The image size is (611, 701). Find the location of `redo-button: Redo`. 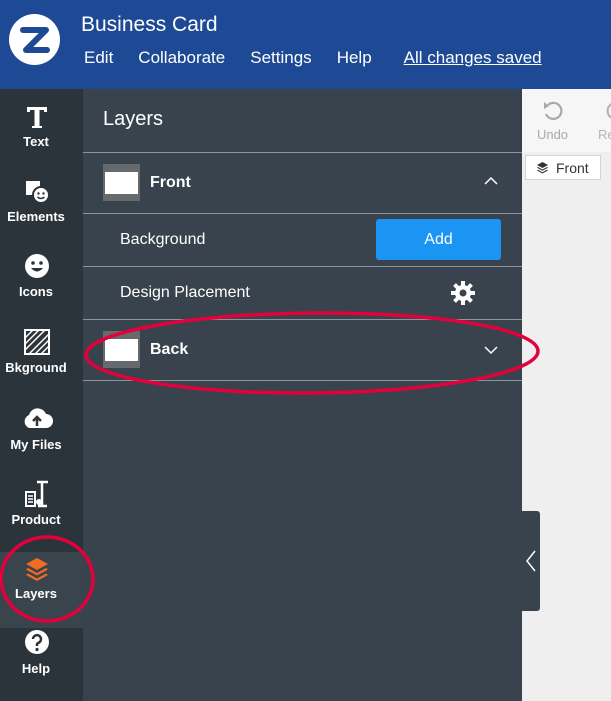

redo-button: Redo is located at coordinates (604, 120).